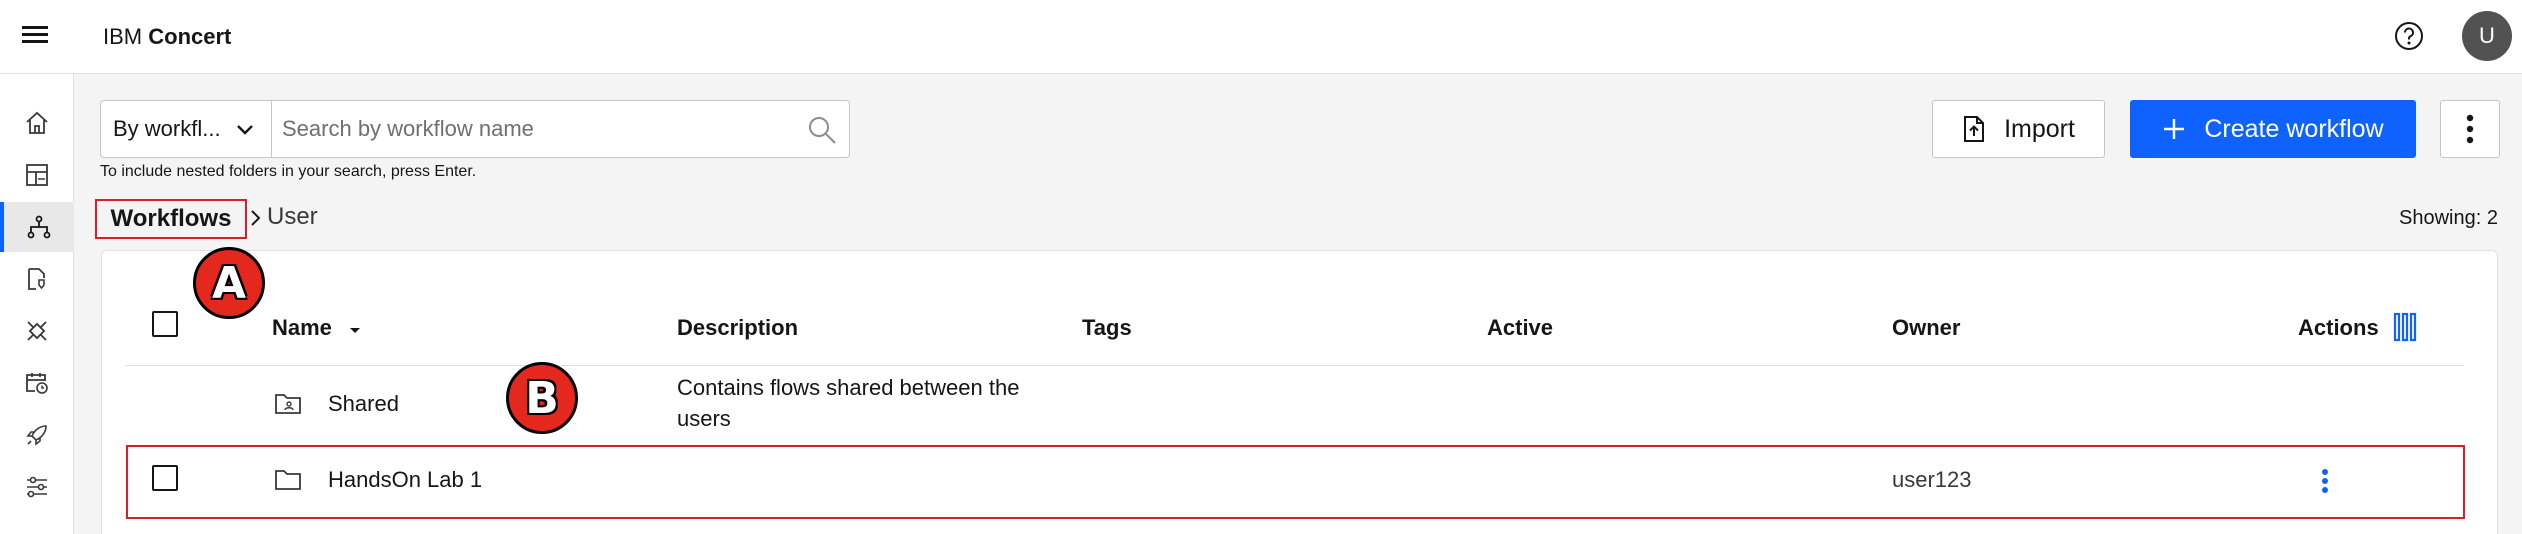 The height and width of the screenshot is (534, 2522). What do you see at coordinates (1261, 37) in the screenshot?
I see `app-header: IBM Concert U` at bounding box center [1261, 37].